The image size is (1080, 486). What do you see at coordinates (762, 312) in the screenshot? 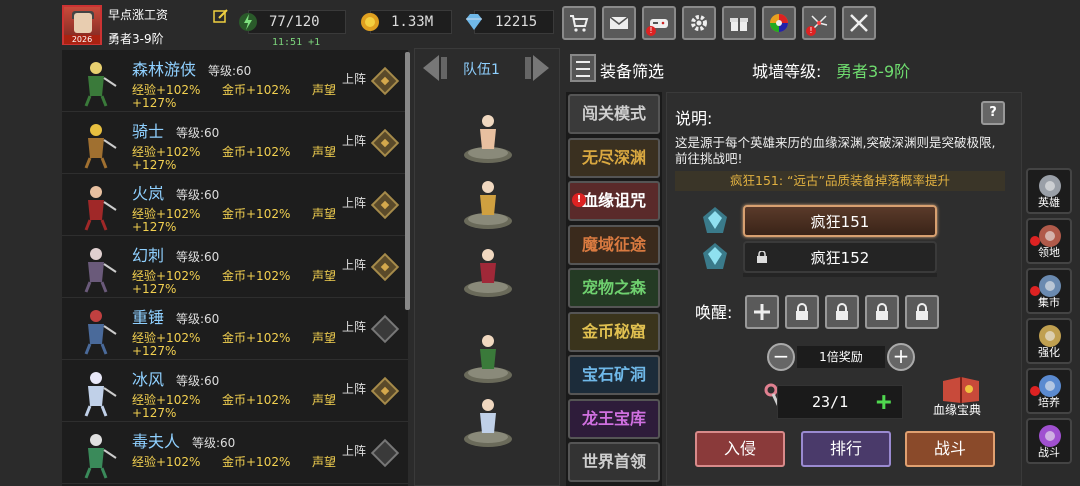
I see `awaken-add-slot` at bounding box center [762, 312].